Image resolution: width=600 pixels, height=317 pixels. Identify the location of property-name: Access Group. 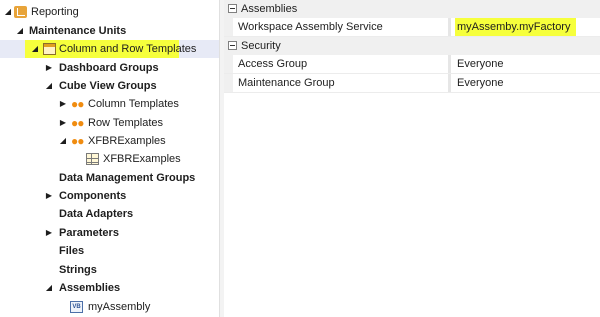
(273, 64).